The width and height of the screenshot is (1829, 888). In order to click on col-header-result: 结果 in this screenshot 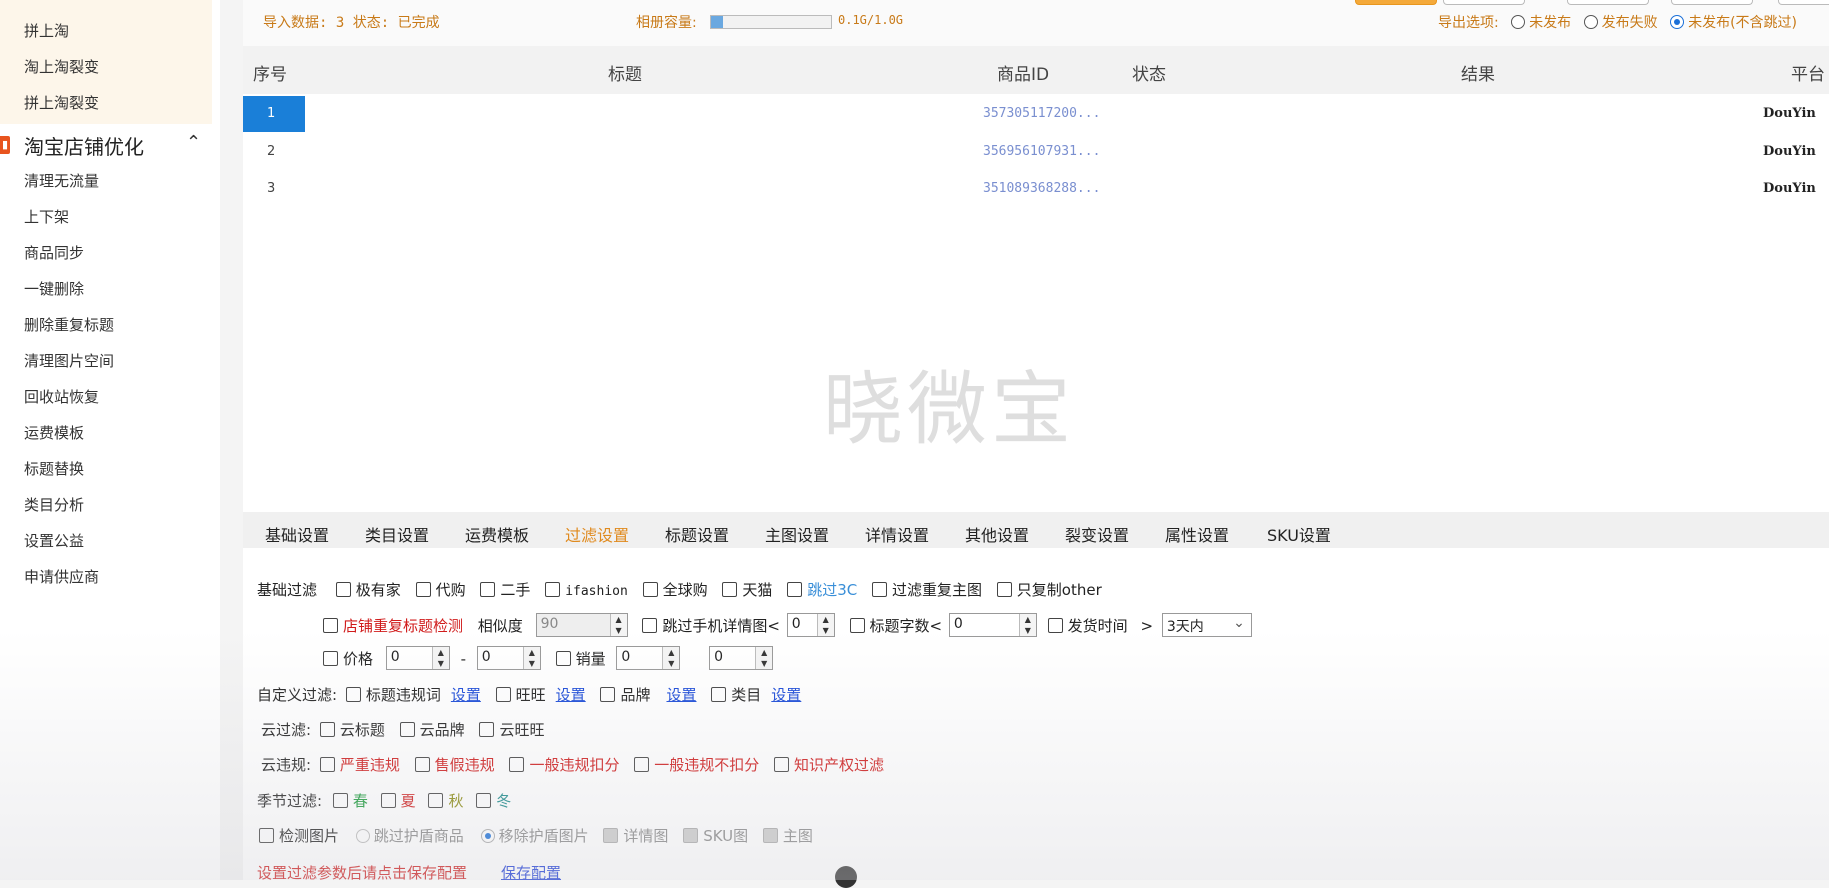, I will do `click(1478, 72)`.